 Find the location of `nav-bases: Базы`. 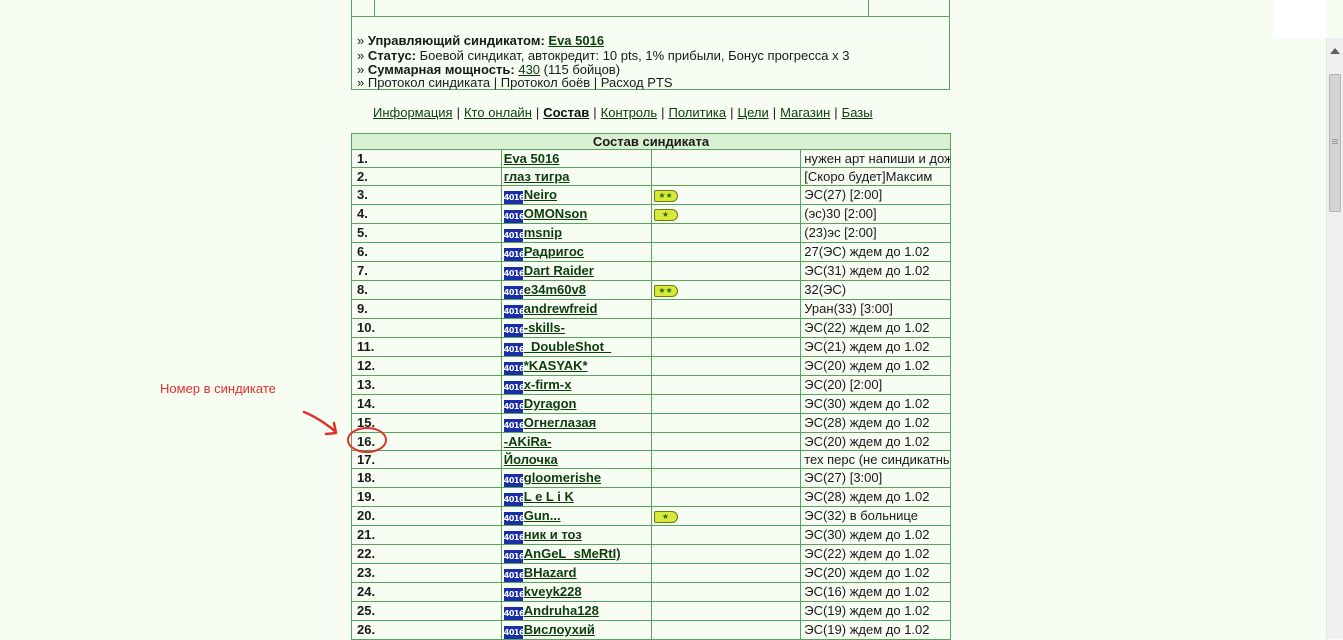

nav-bases: Базы is located at coordinates (857, 112).